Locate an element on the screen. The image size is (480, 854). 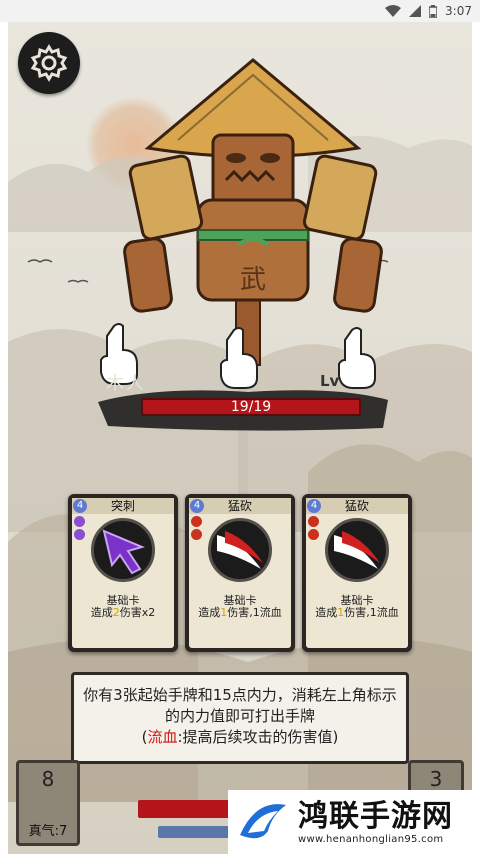
watermark-overlay: 鸿联手游网 www.henanhonglian95.com is located at coordinates (350, 822).